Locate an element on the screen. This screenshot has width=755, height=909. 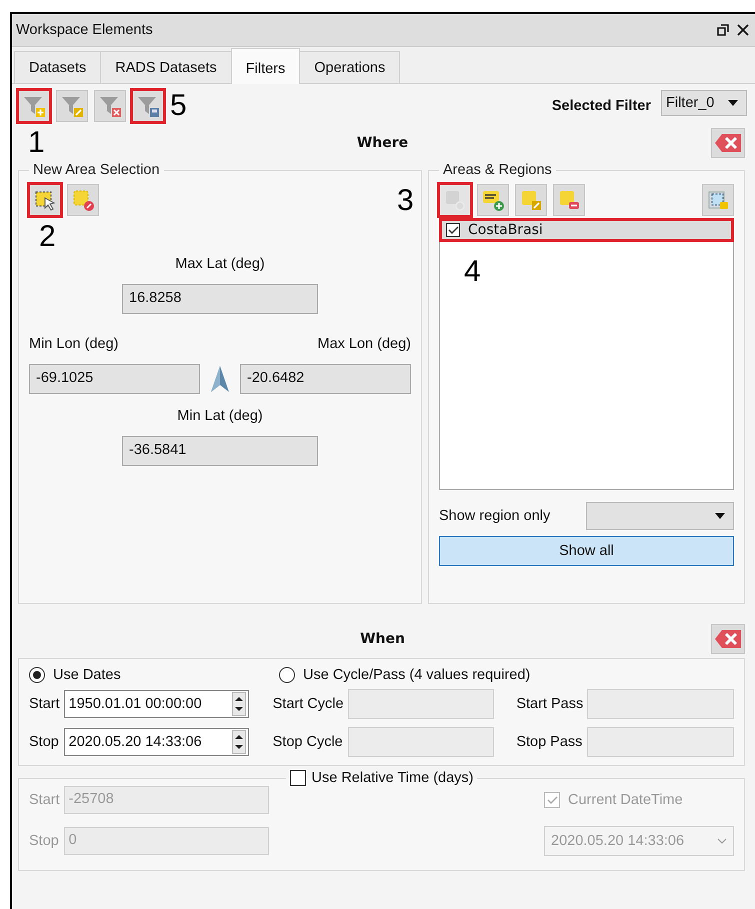
callout-number: 5 is located at coordinates (178, 106).